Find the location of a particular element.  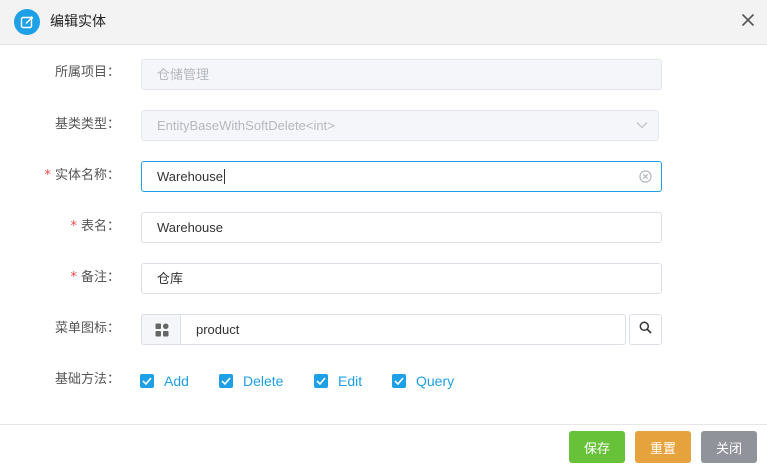

save-button: 保存 is located at coordinates (597, 447).